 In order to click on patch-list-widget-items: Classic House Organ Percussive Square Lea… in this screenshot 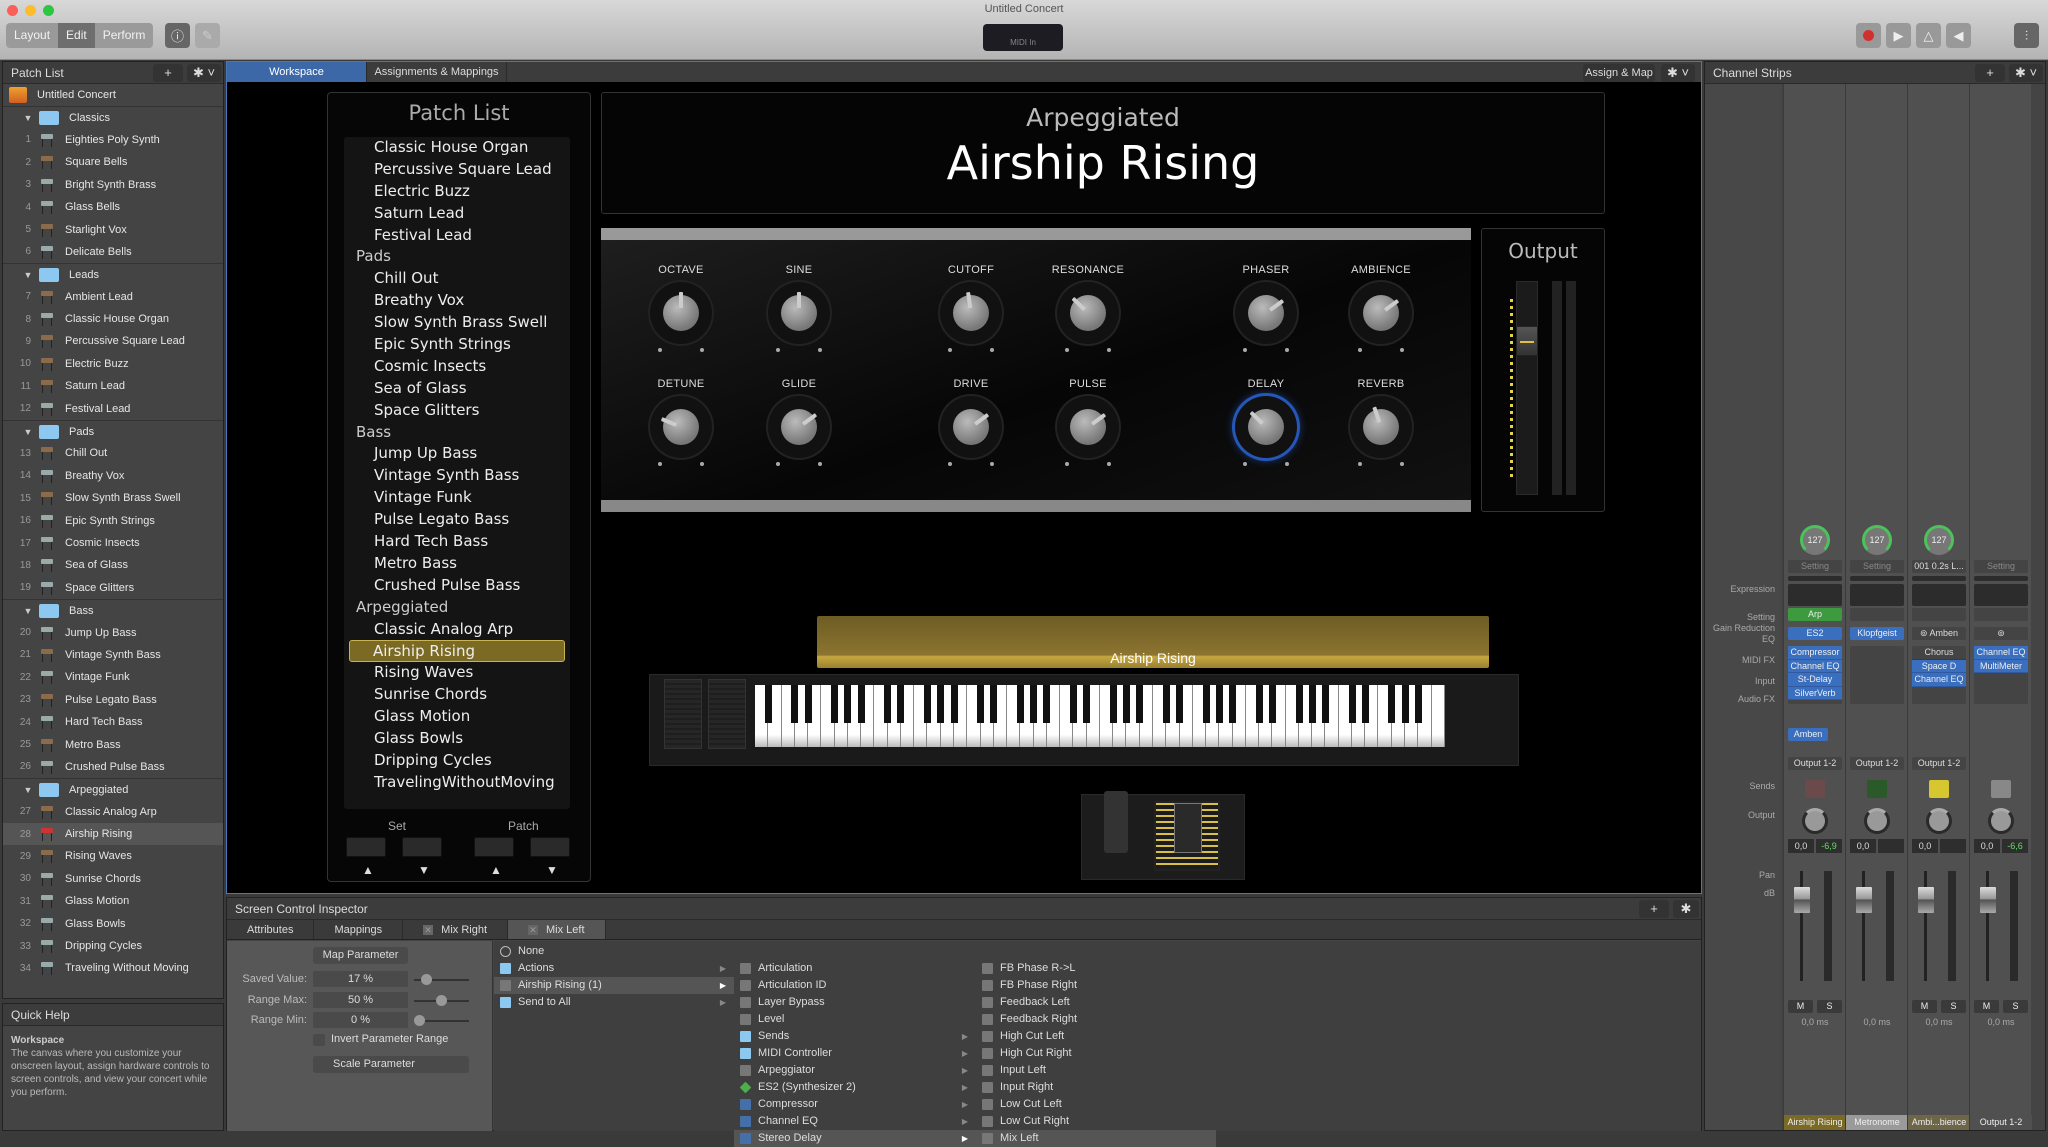, I will do `click(457, 473)`.